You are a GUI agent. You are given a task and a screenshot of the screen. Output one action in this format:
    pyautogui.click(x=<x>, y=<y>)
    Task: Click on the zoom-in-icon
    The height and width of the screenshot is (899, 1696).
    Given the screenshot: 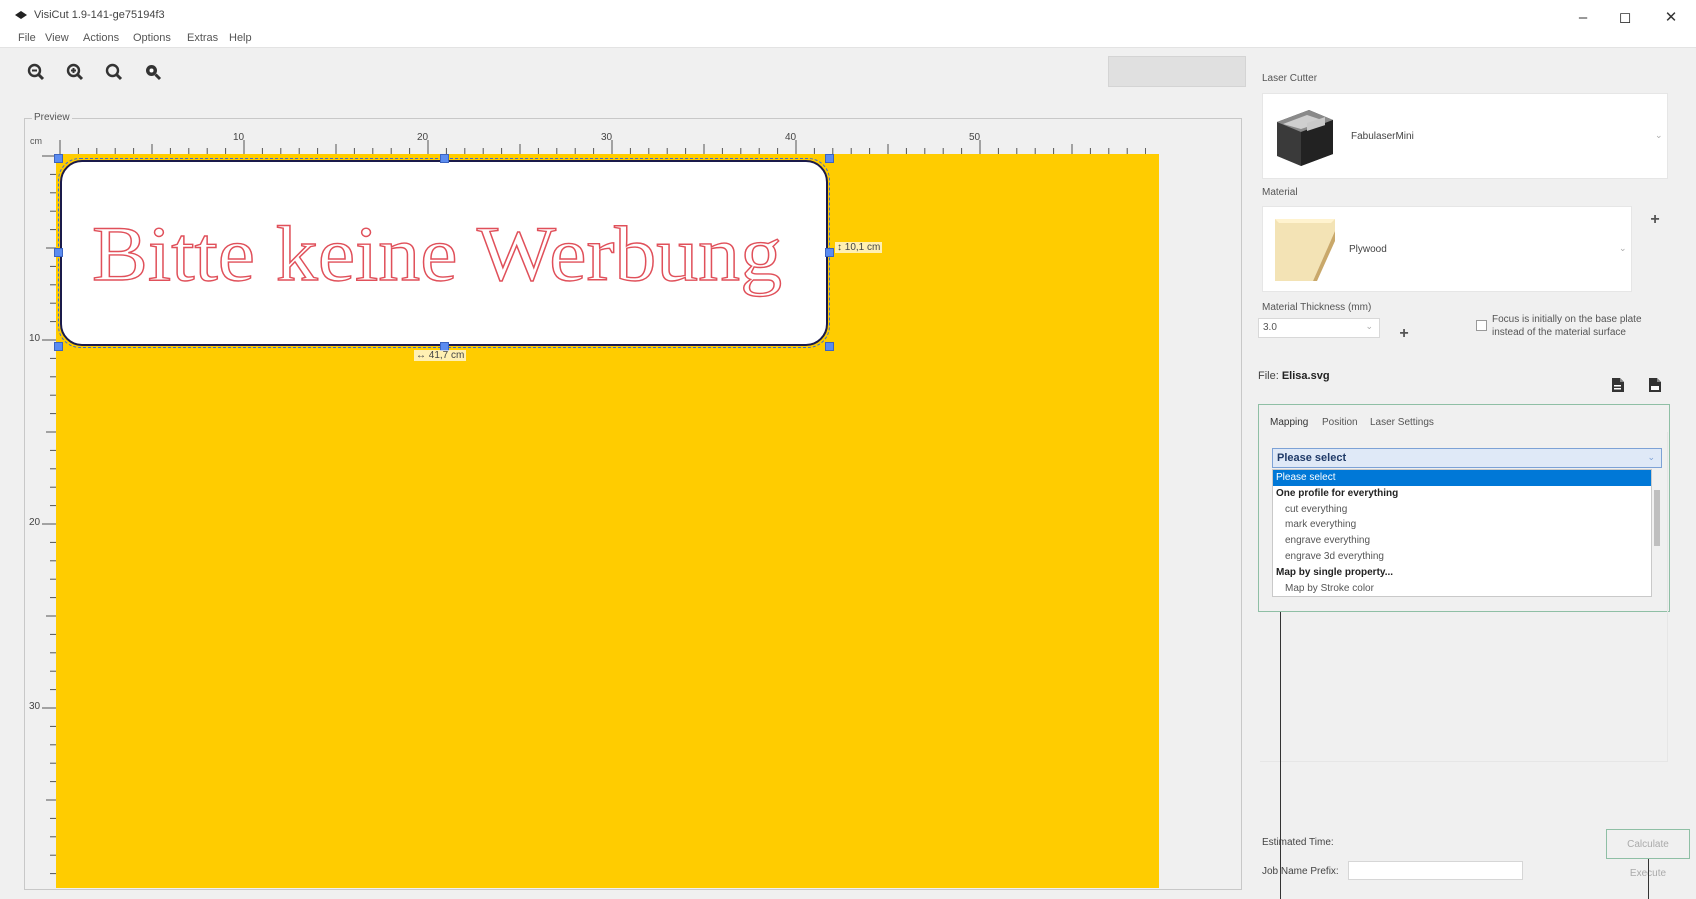 What is the action you would take?
    pyautogui.click(x=75, y=72)
    